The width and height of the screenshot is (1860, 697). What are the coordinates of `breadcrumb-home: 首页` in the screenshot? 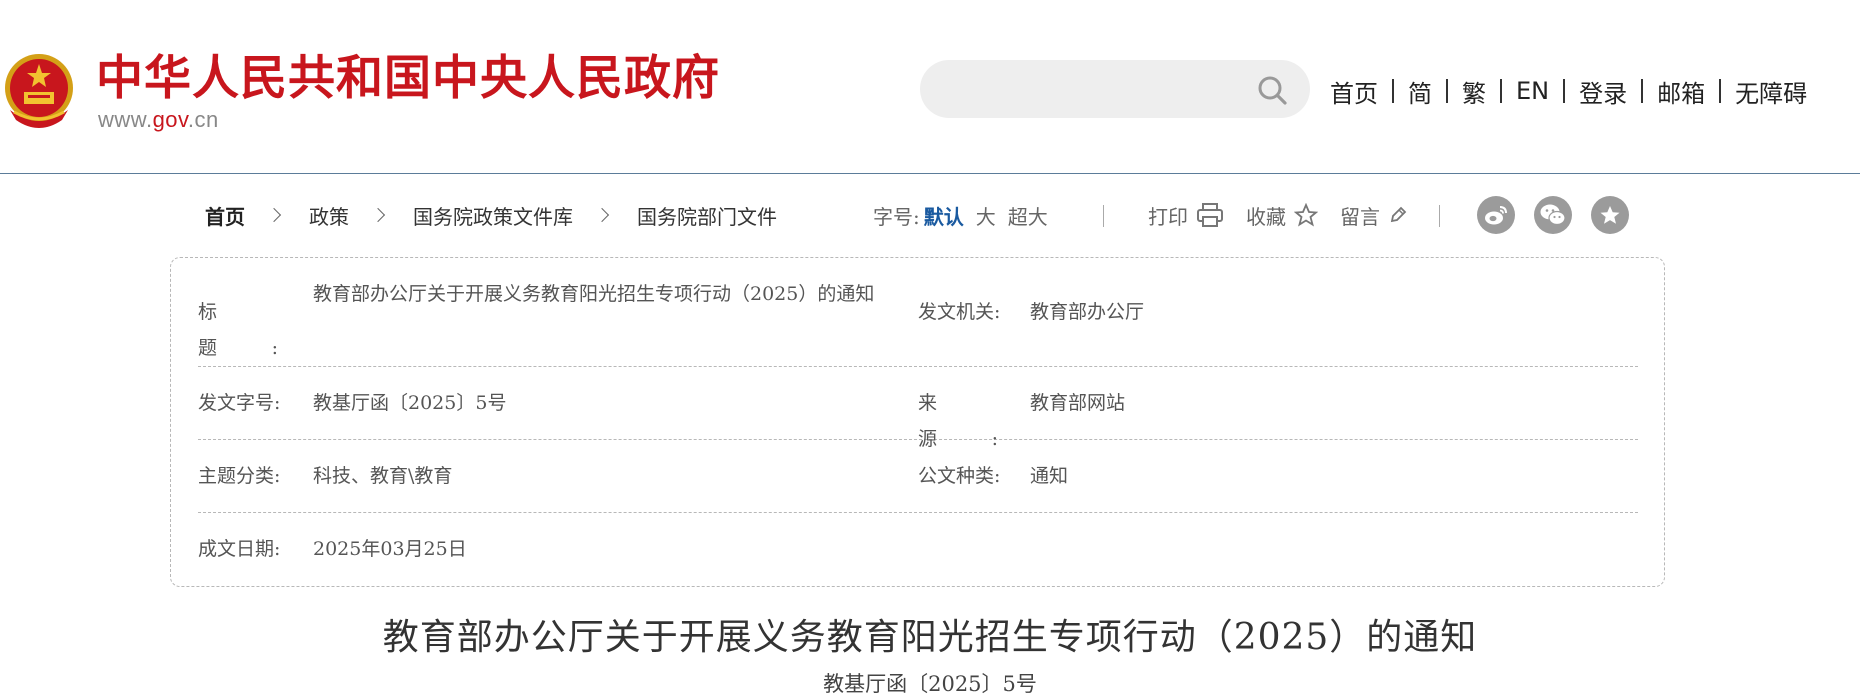 It's located at (225, 215).